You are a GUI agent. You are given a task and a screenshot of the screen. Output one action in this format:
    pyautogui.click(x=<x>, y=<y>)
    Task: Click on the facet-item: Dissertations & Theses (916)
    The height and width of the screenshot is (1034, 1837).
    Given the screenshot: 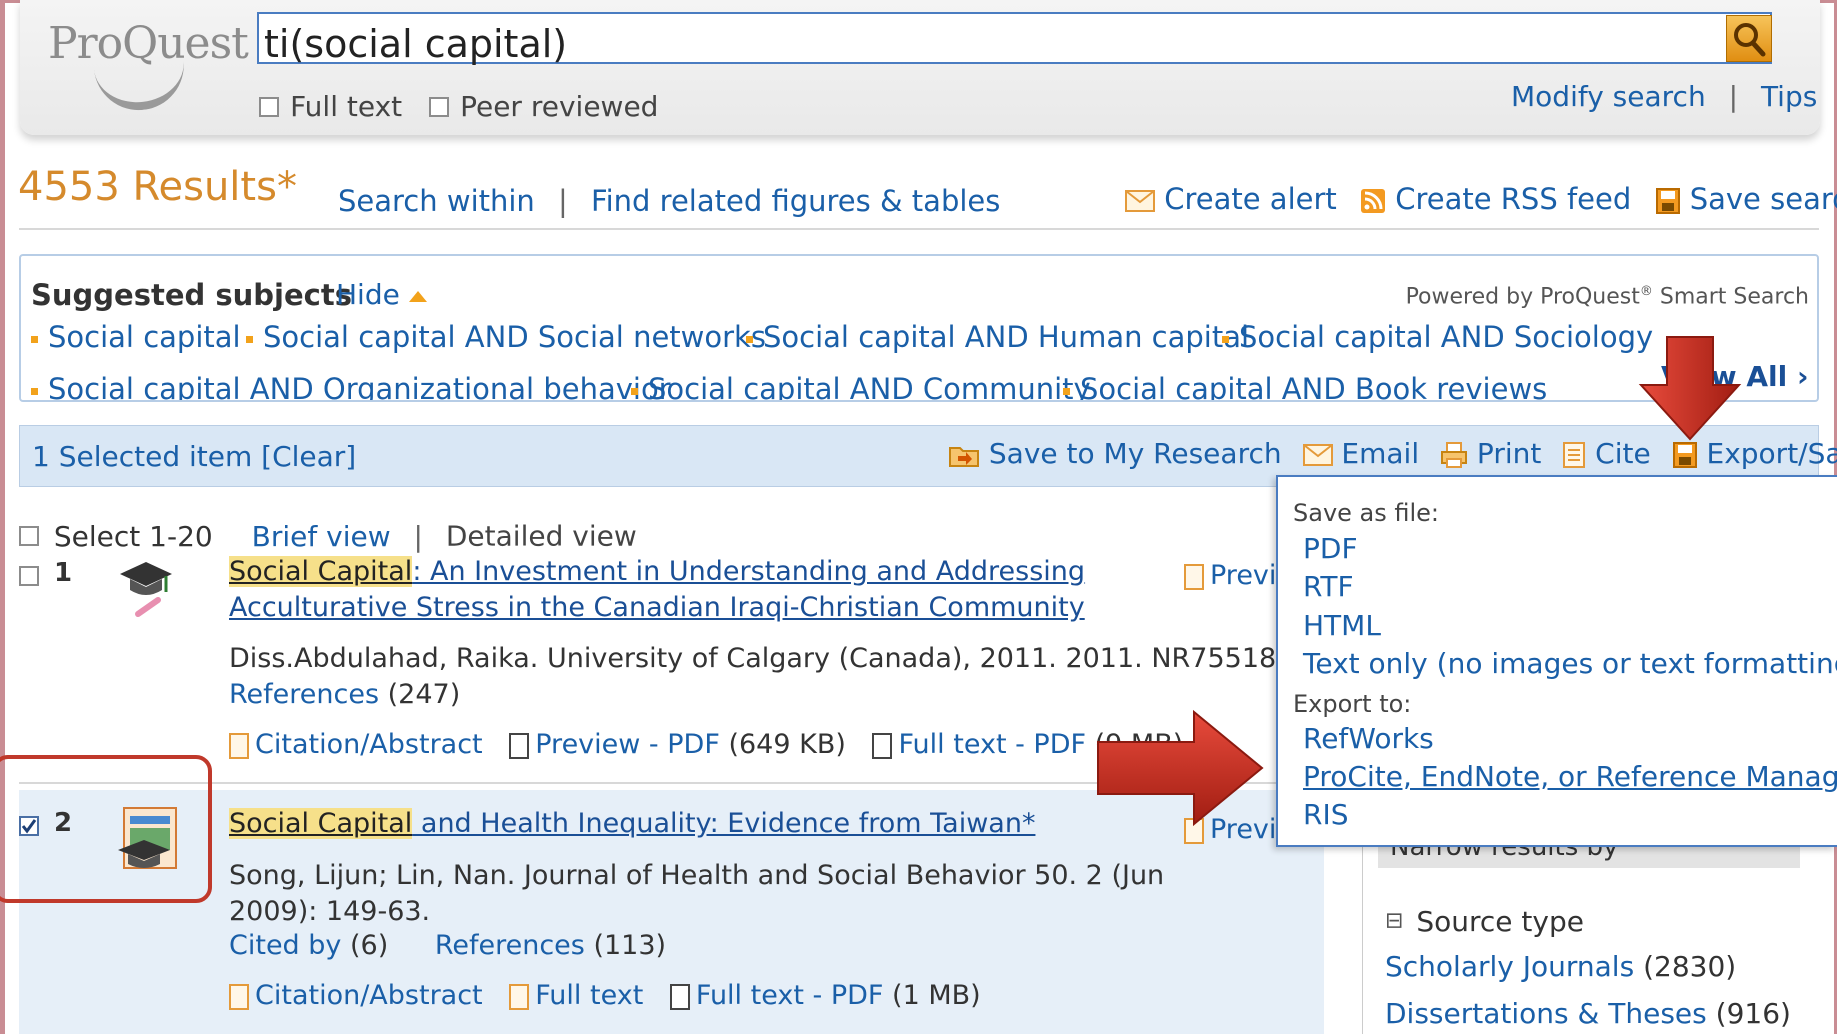 What is the action you would take?
    pyautogui.click(x=1588, y=1013)
    